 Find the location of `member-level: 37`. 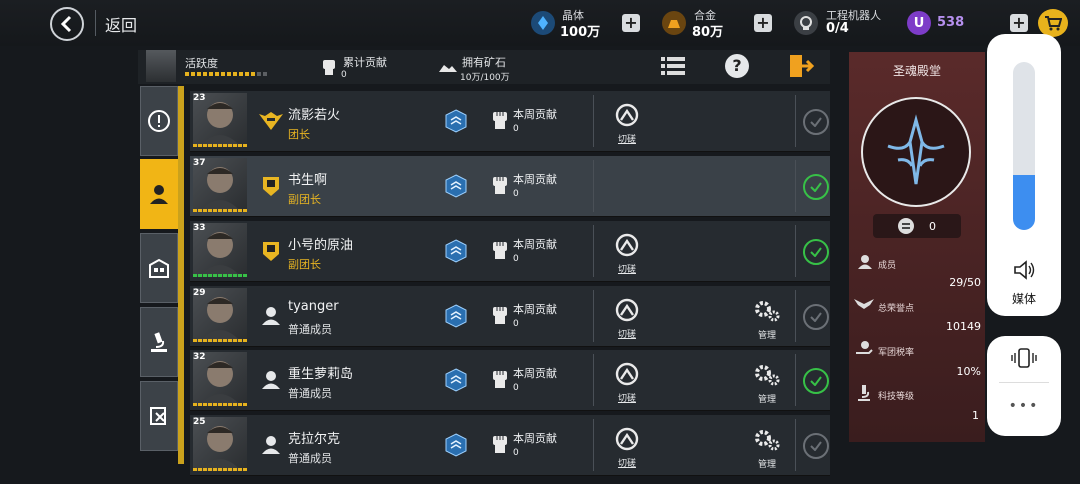

member-level: 37 is located at coordinates (199, 163).